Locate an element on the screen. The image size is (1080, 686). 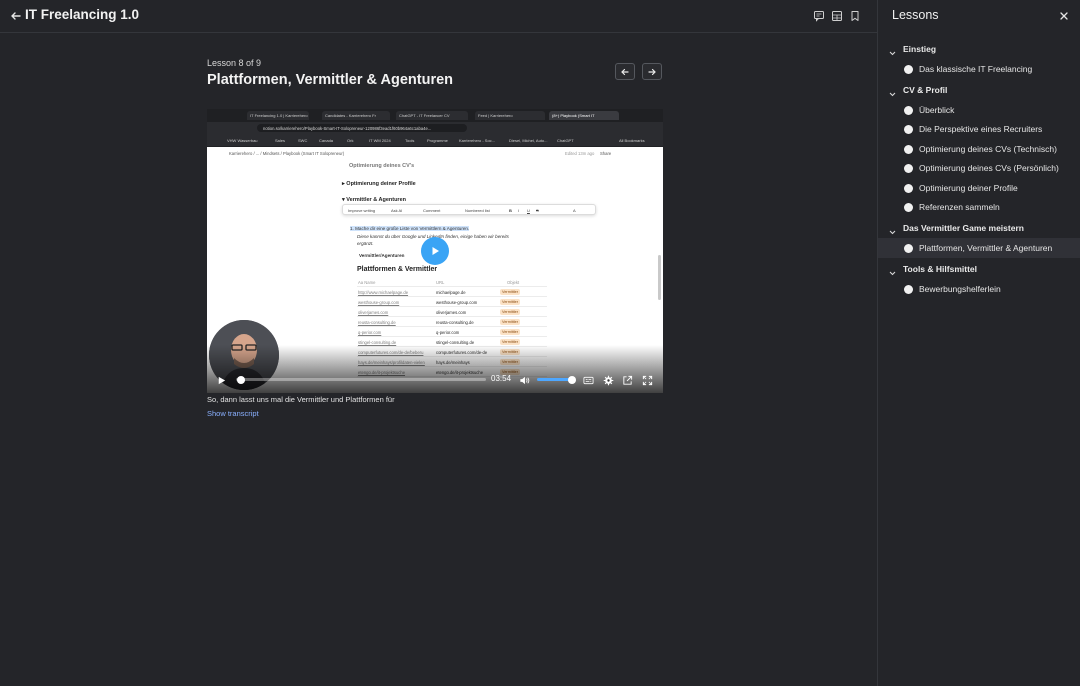
lesson-label: Optimierung deines CVs (Technisch) is located at coordinates (988, 149).